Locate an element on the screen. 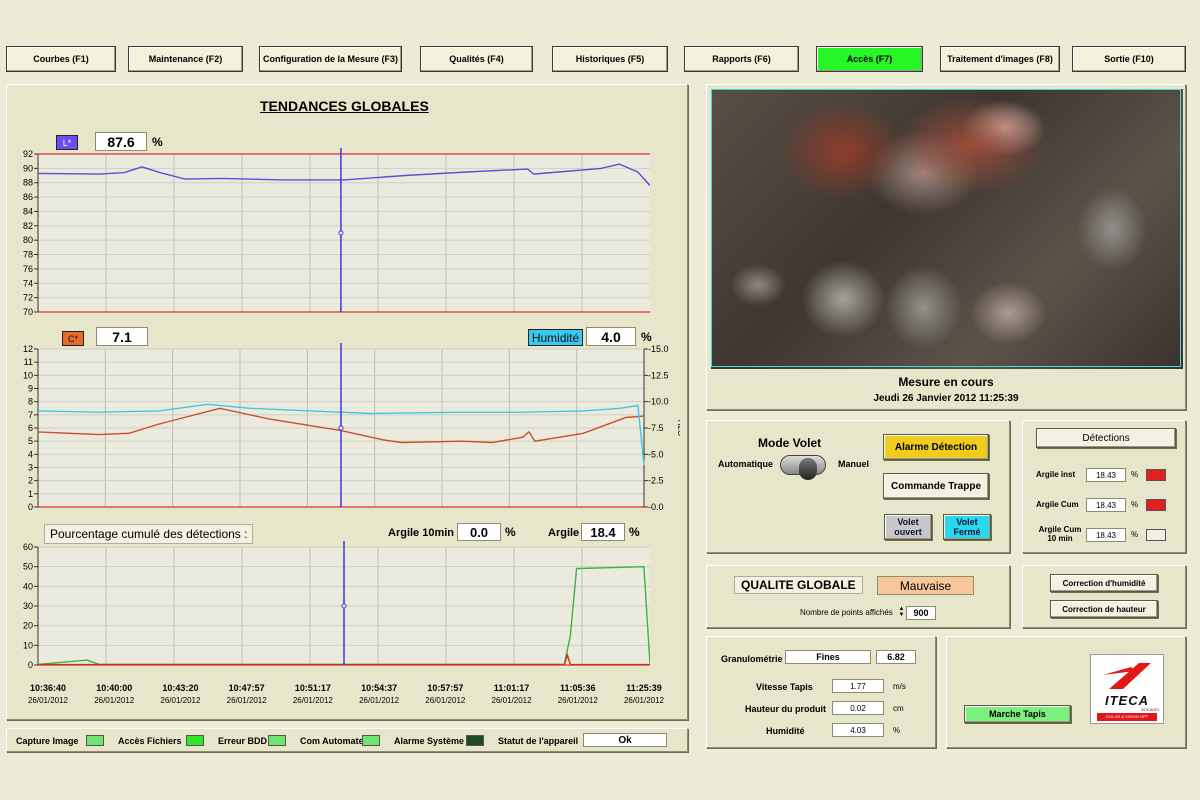 Image resolution: width=1200 pixels, height=800 pixels. iteca-logo-tagline: COLOR & VISION OPT is located at coordinates (1127, 717).